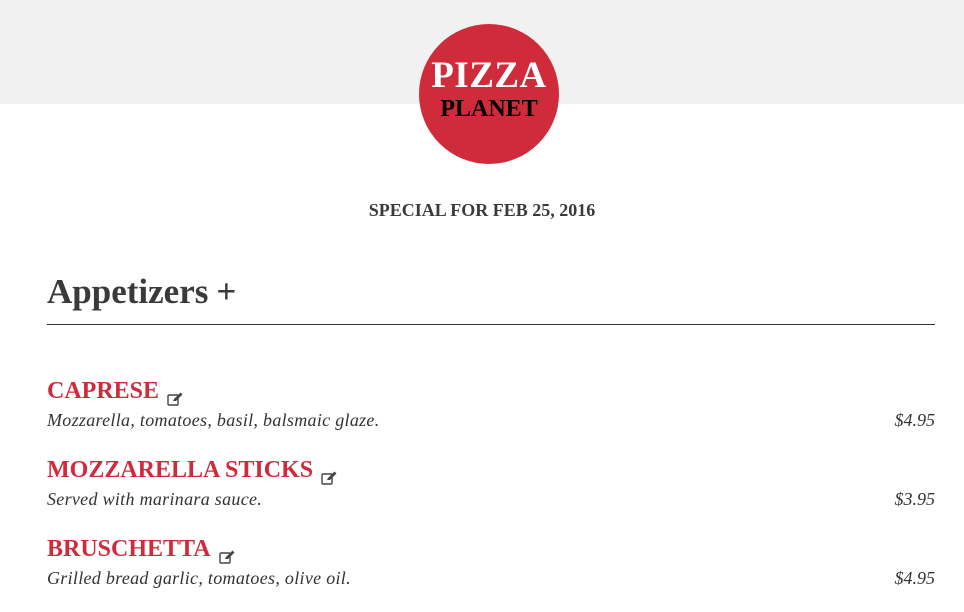 The height and width of the screenshot is (612, 964). Describe the element at coordinates (489, 75) in the screenshot. I see `logo-line1: PIZZA` at that location.